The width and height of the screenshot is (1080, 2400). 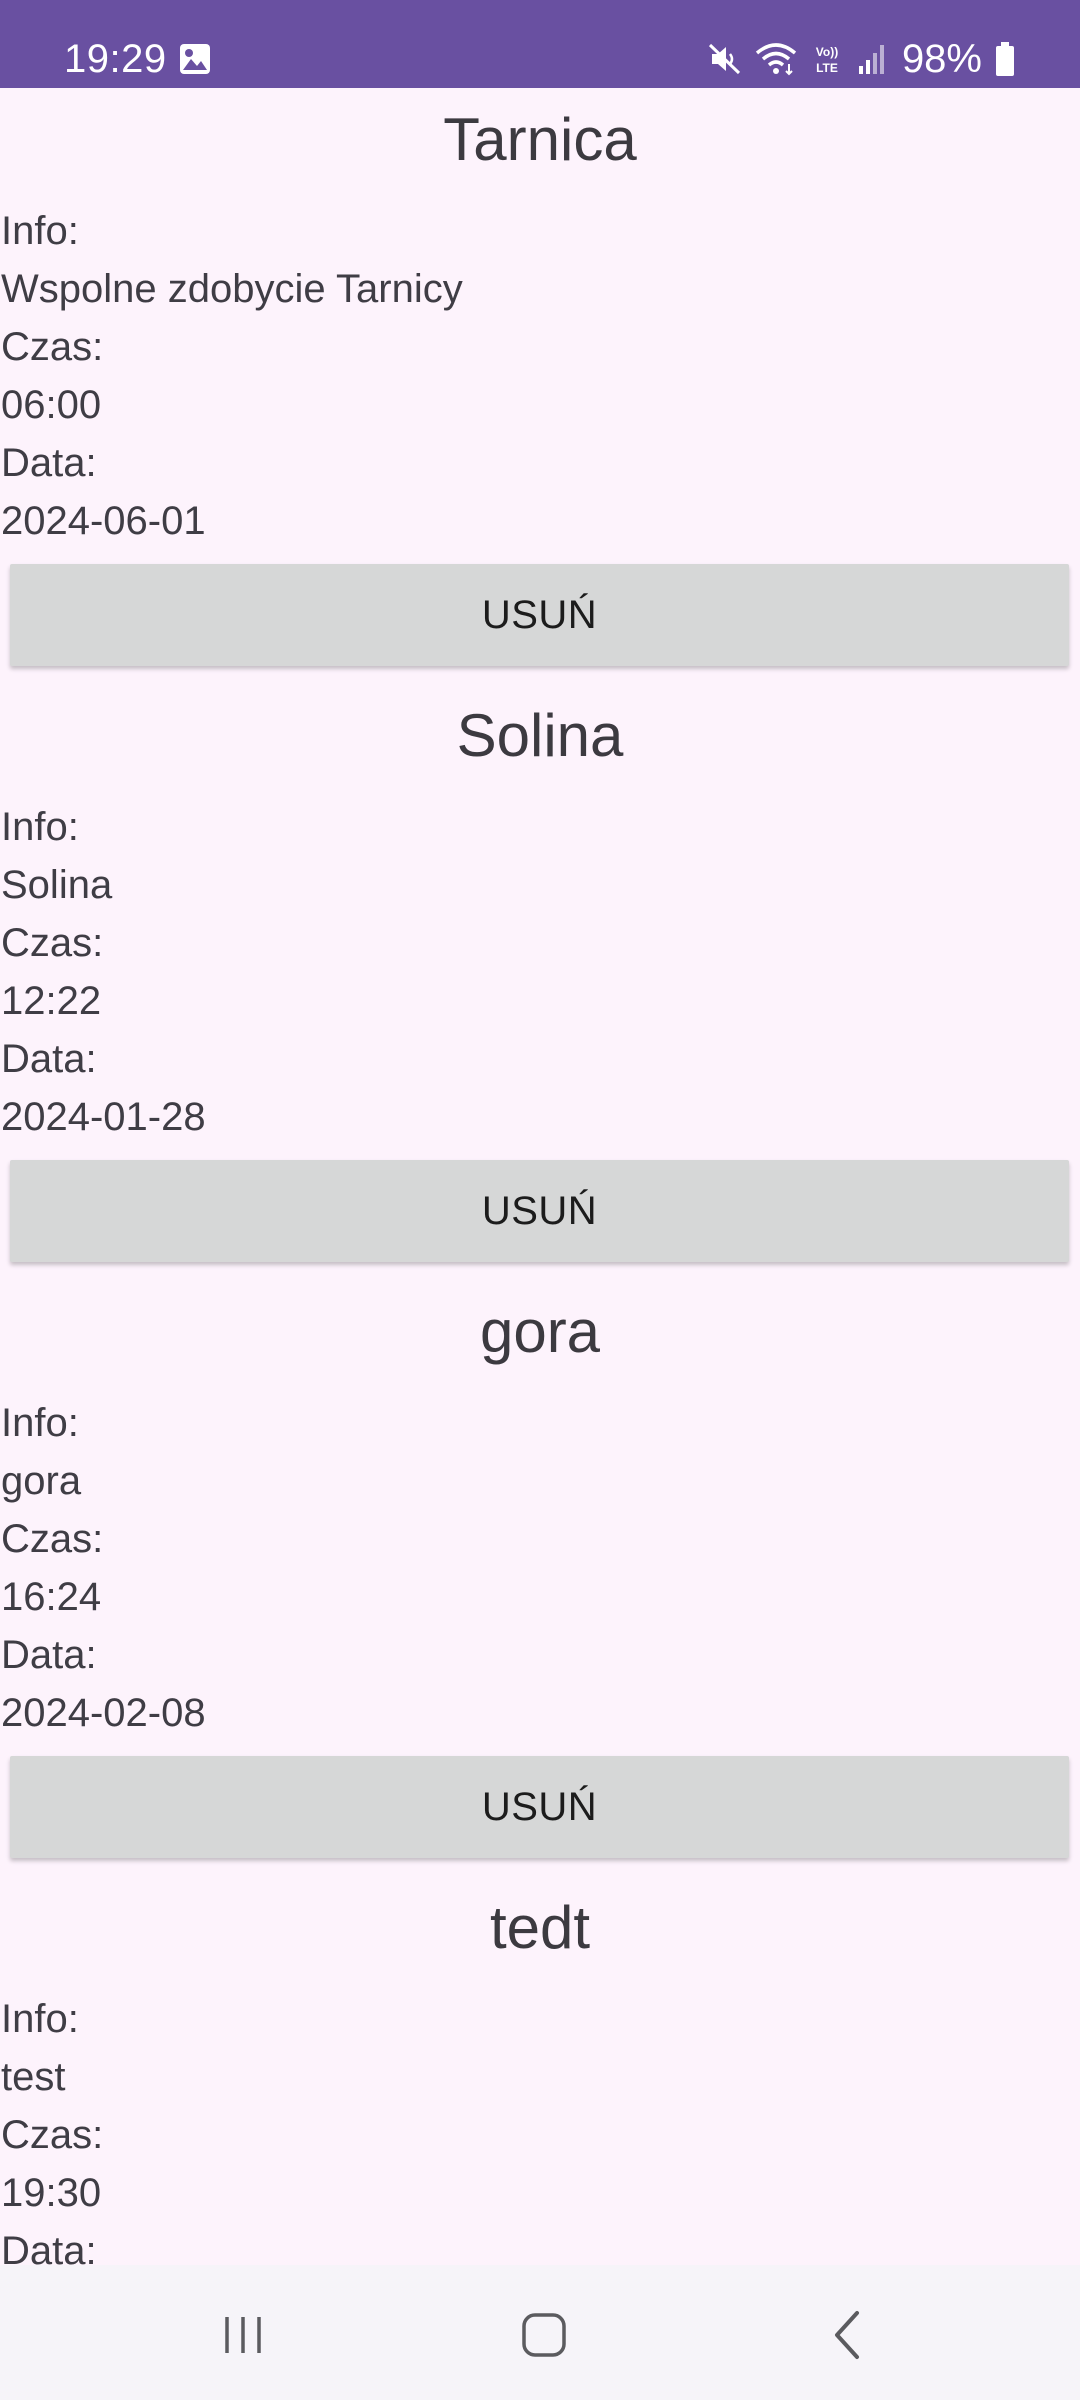 What do you see at coordinates (540, 1927) in the screenshot?
I see `event-title: tedt` at bounding box center [540, 1927].